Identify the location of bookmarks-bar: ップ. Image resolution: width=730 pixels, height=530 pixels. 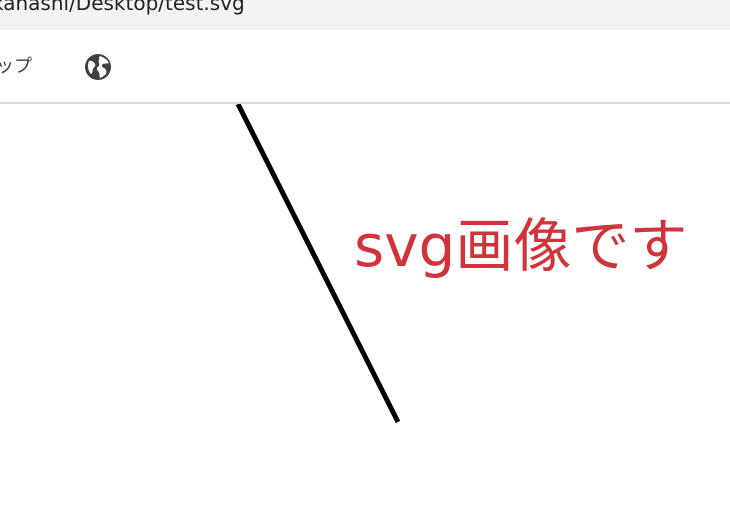
(365, 67).